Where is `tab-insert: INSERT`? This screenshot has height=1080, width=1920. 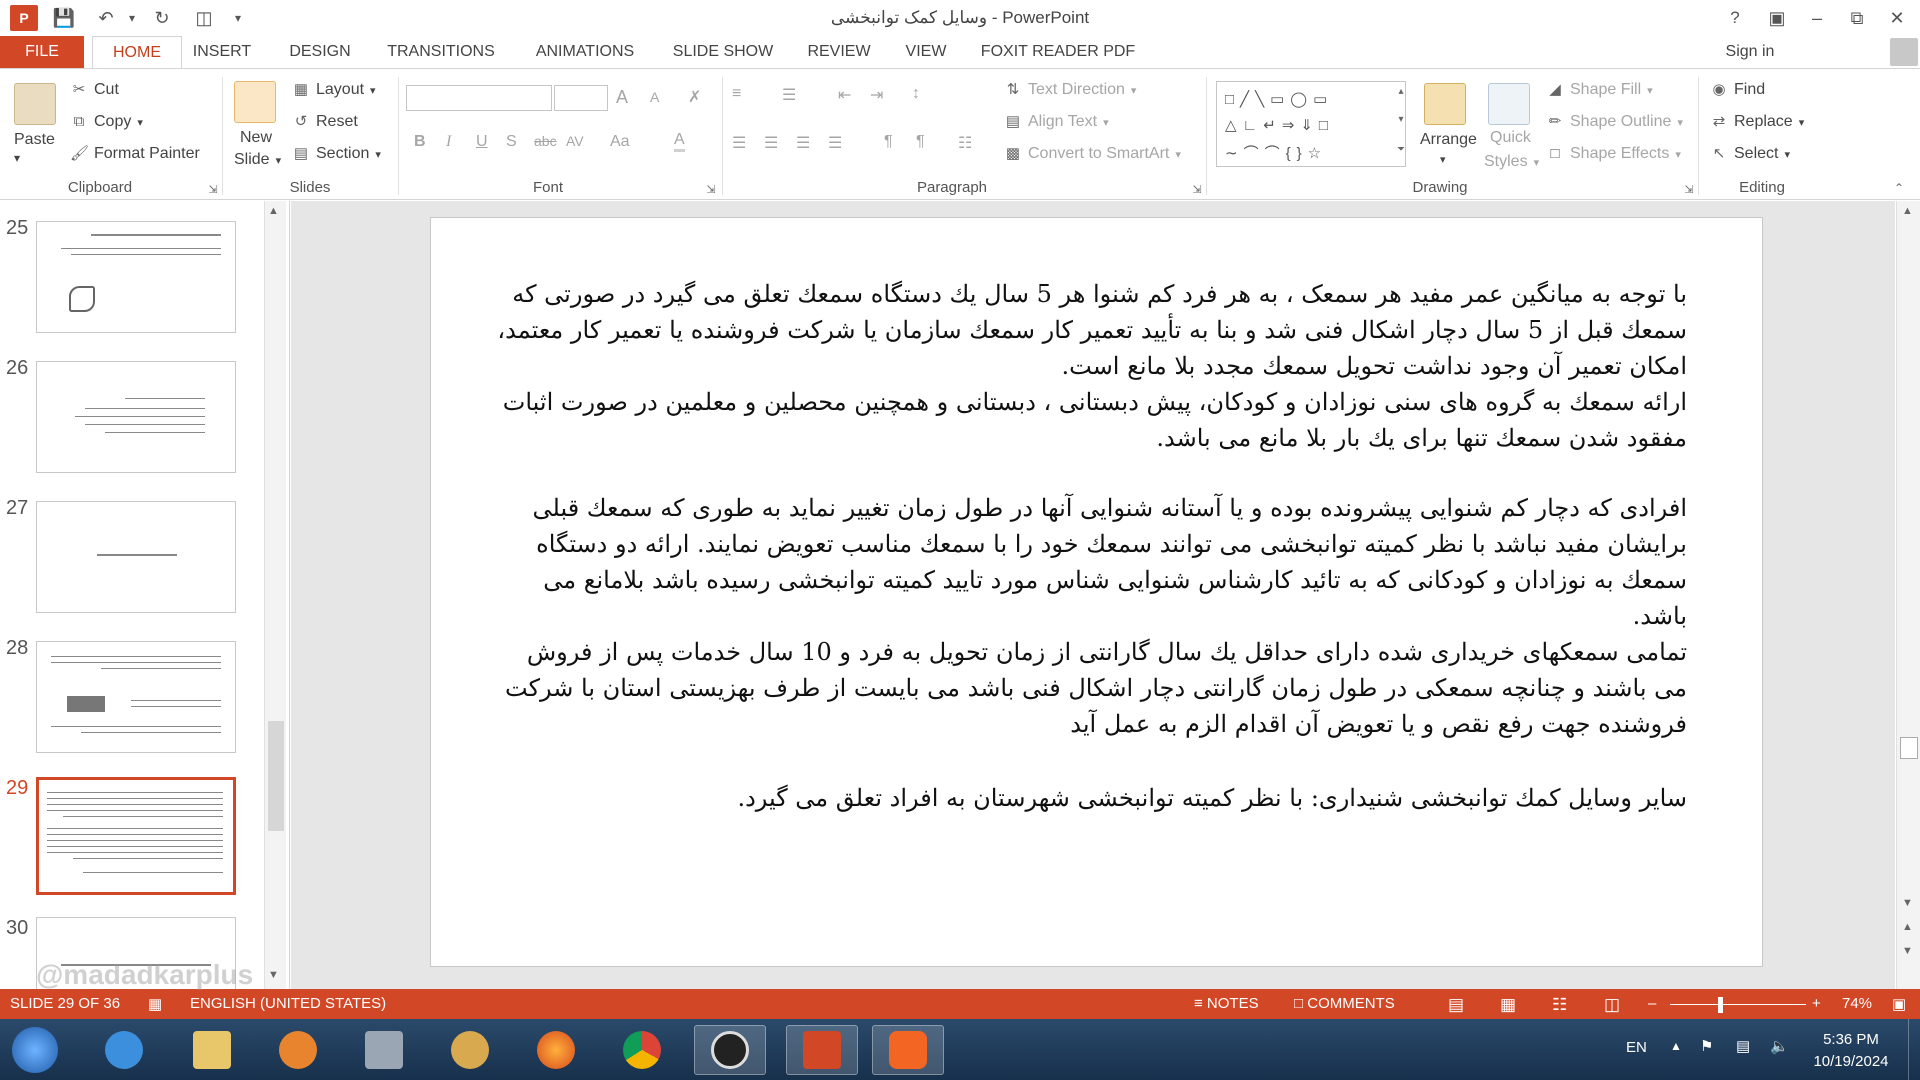
tab-insert: INSERT is located at coordinates (222, 52).